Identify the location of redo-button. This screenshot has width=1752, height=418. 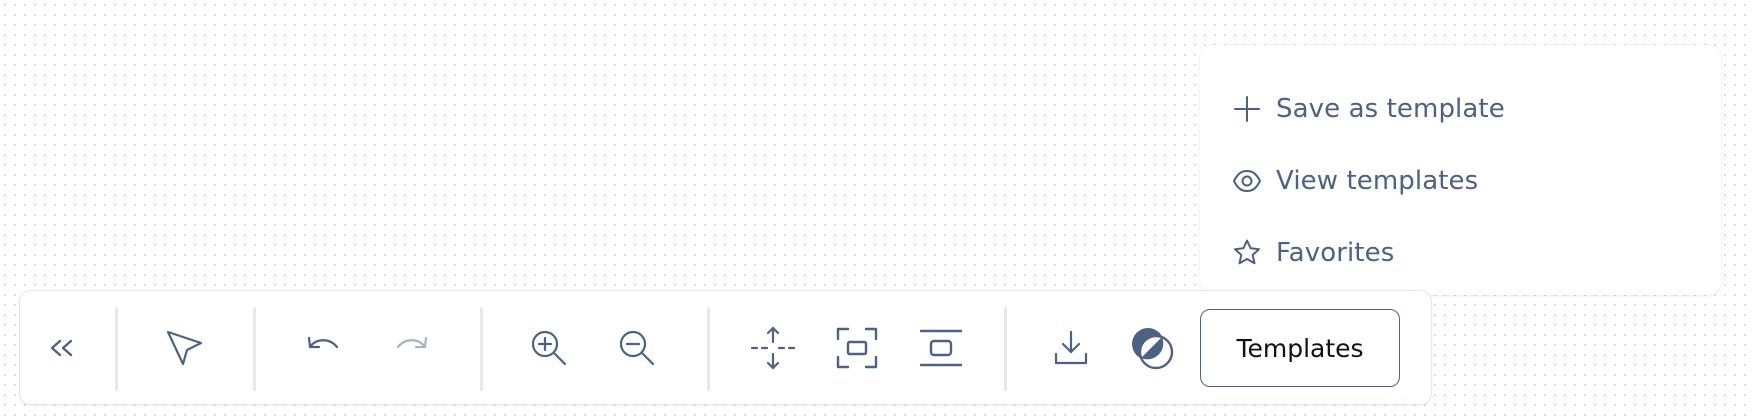
(412, 347).